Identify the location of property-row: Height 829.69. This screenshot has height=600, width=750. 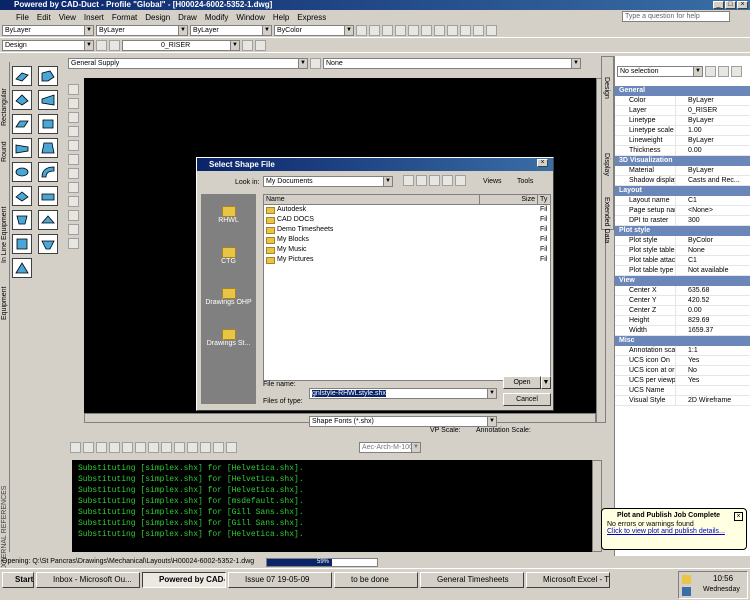
(682, 321).